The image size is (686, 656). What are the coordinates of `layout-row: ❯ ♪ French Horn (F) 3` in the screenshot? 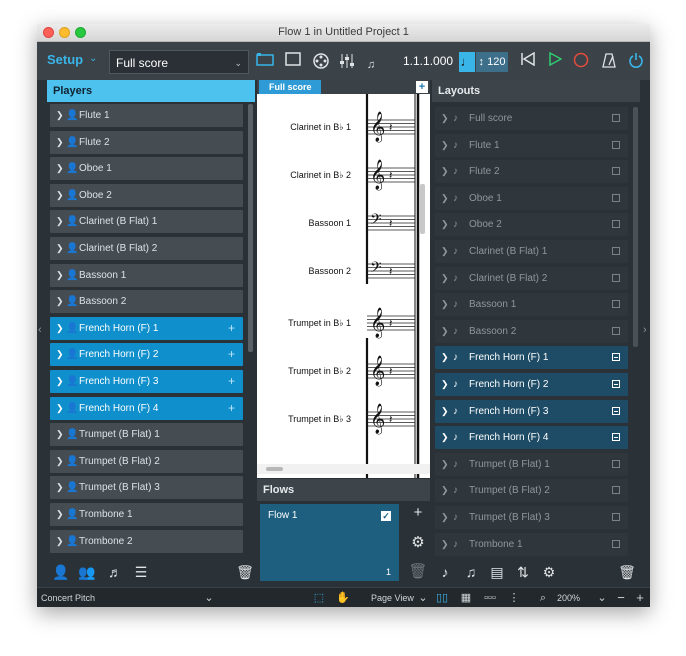 It's located at (531, 411).